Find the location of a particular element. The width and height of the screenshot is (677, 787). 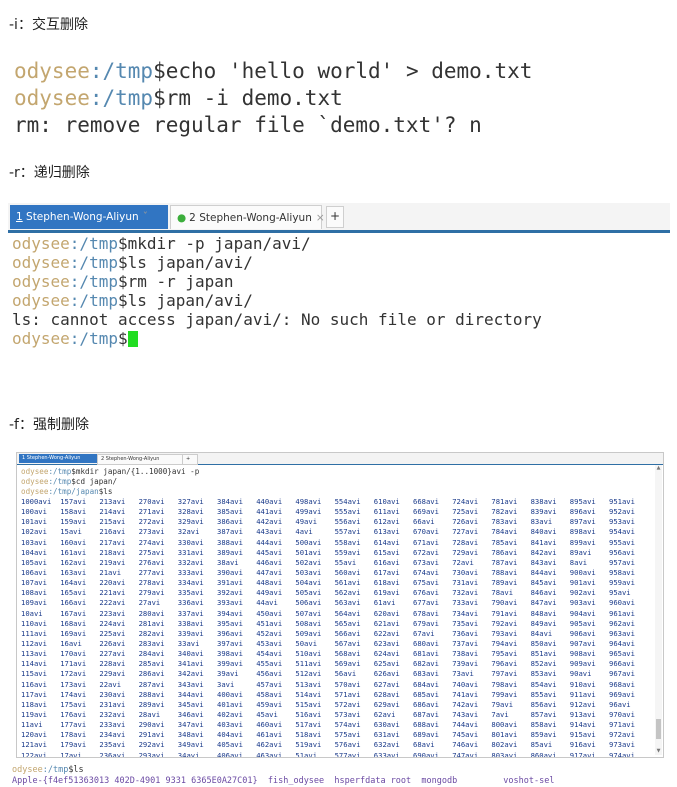

directory-entry: 349avi is located at coordinates (190, 745).